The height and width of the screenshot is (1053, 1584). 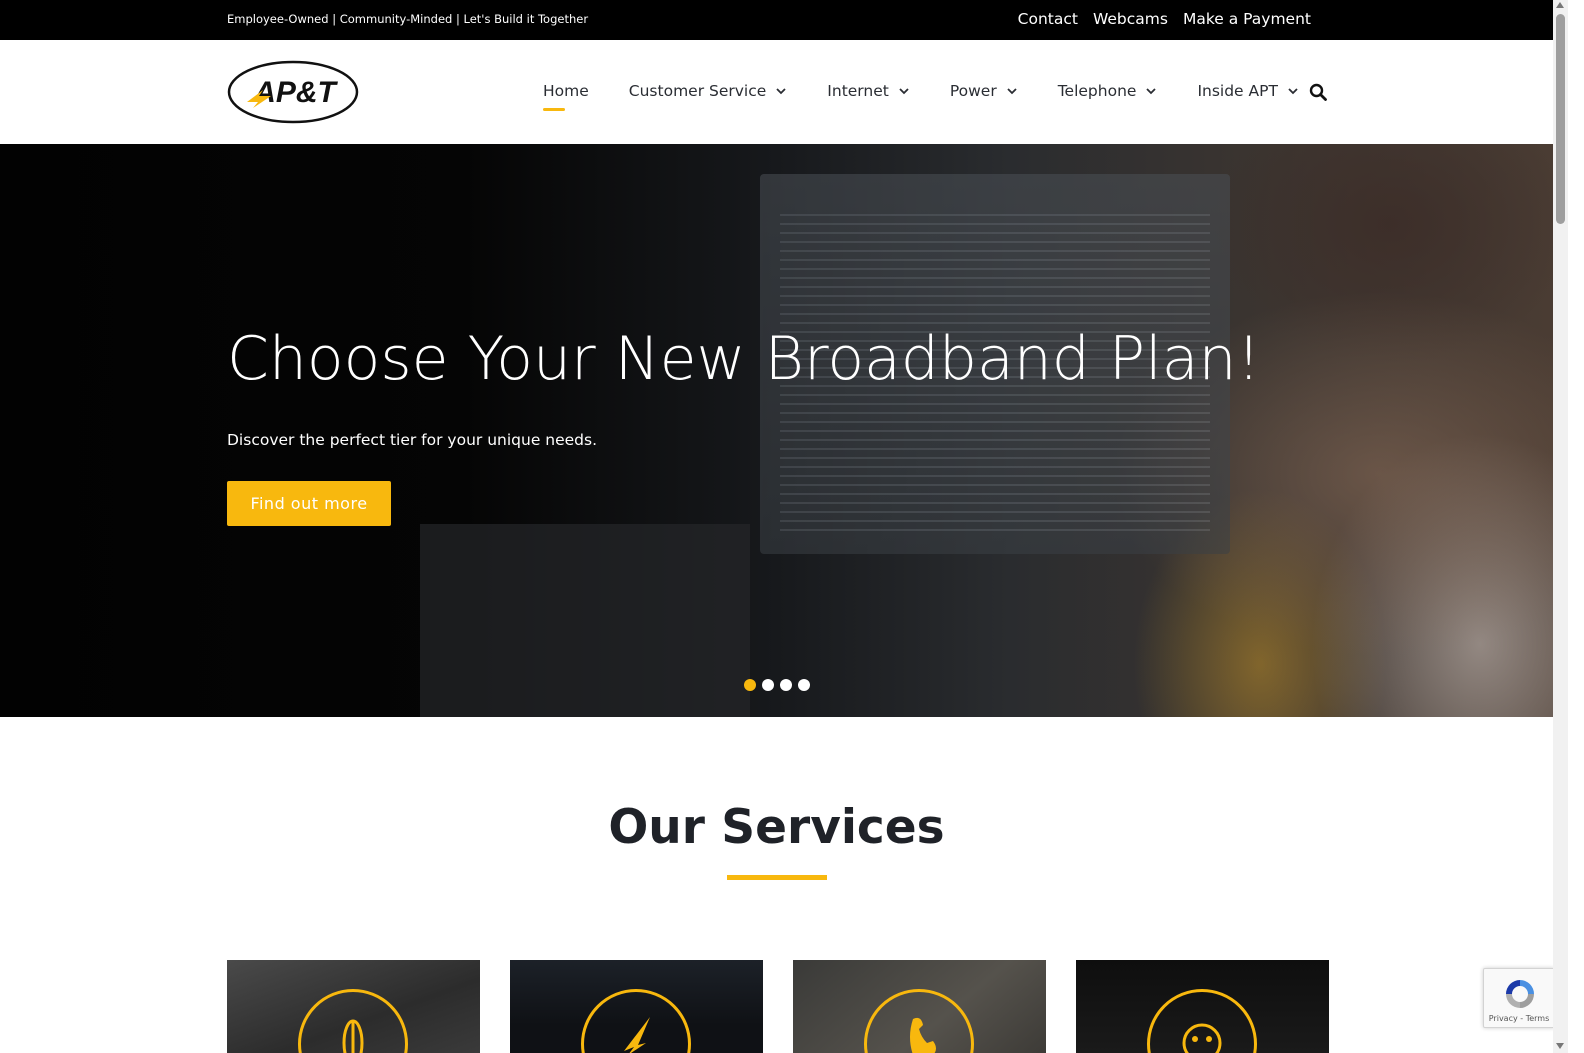 I want to click on scroll-up-icon, so click(x=1560, y=5).